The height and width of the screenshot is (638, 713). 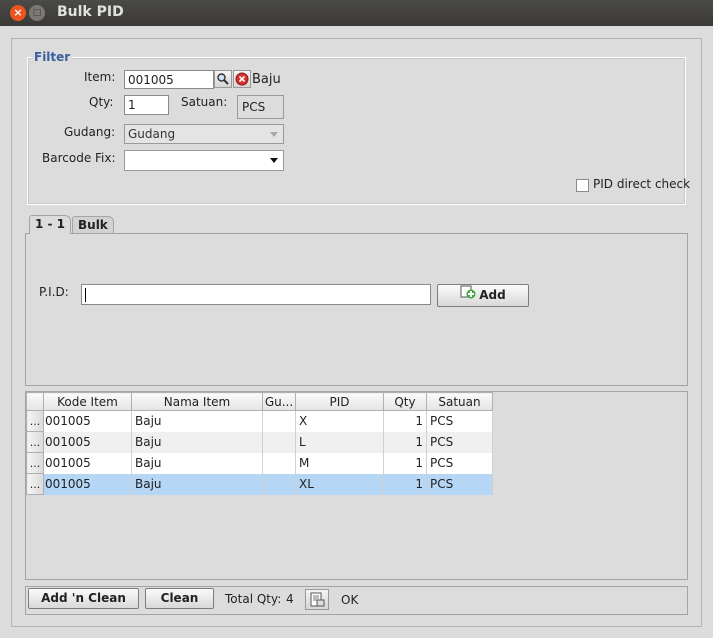 I want to click on gudang-label: Gudang:, so click(x=90, y=132).